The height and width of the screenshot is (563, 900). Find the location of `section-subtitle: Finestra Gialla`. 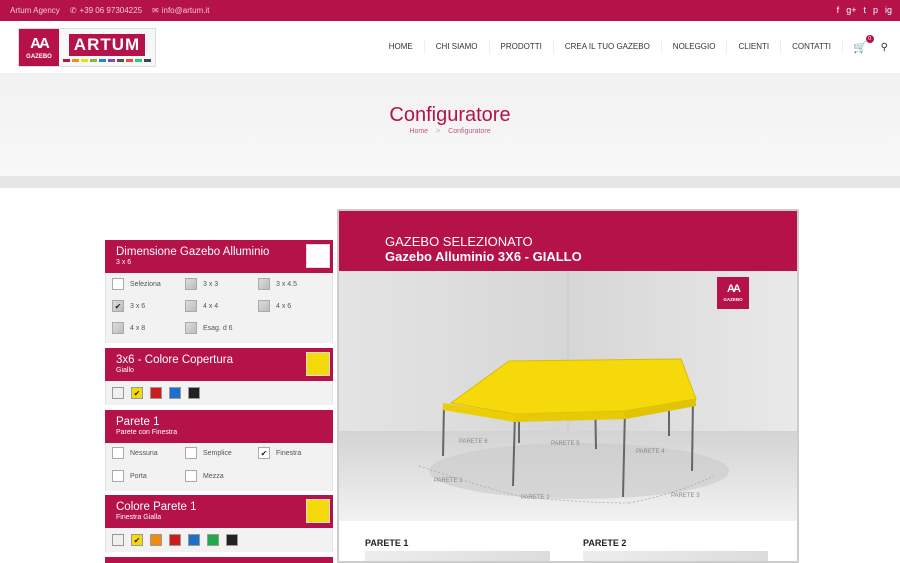

section-subtitle: Finestra Gialla is located at coordinates (139, 517).